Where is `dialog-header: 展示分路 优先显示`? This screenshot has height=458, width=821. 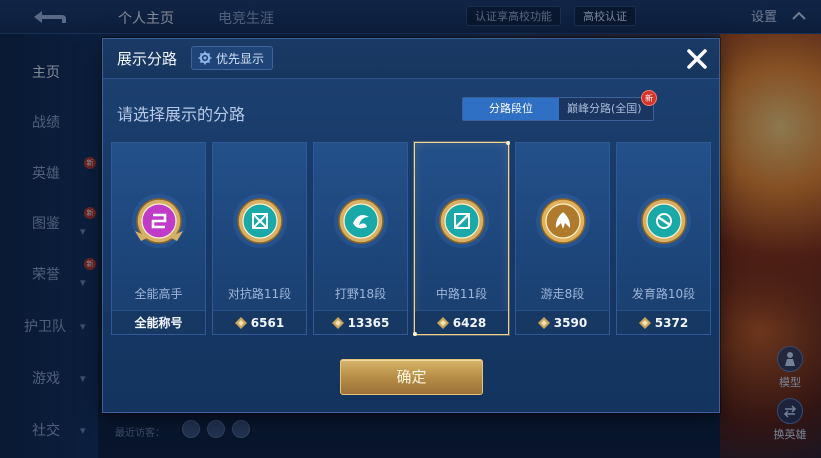
dialog-header: 展示分路 优先显示 is located at coordinates (411, 59).